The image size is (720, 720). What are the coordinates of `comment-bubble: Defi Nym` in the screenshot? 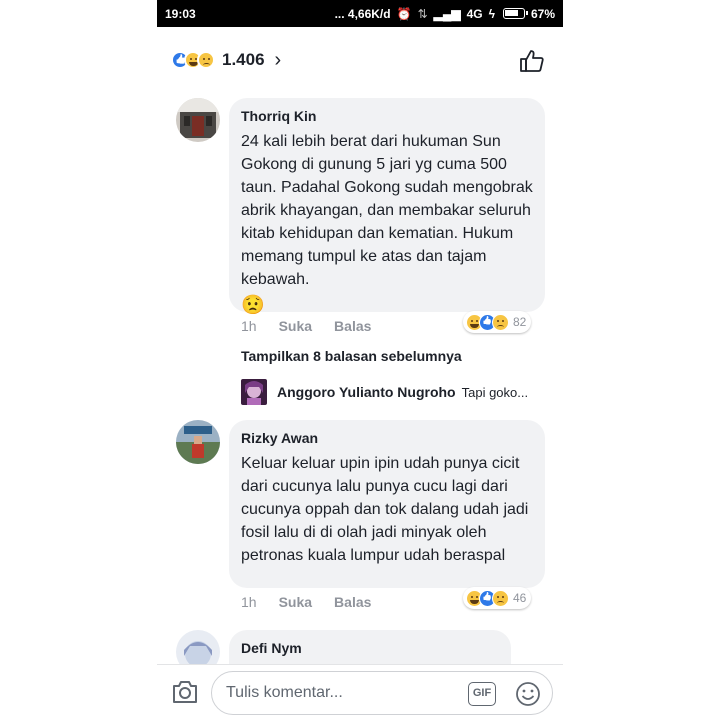 It's located at (370, 647).